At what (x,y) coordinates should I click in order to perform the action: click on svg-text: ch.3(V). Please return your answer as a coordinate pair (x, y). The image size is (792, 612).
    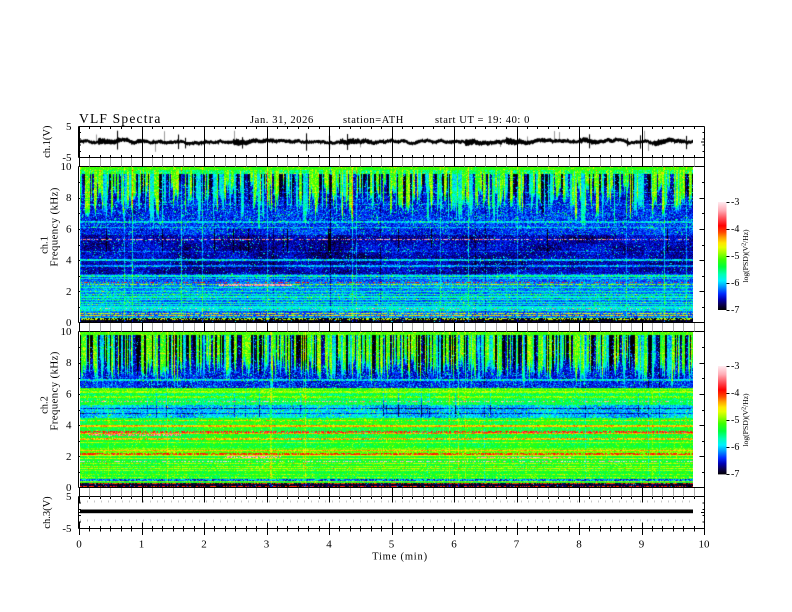
    Looking at the image, I should click on (47, 512).